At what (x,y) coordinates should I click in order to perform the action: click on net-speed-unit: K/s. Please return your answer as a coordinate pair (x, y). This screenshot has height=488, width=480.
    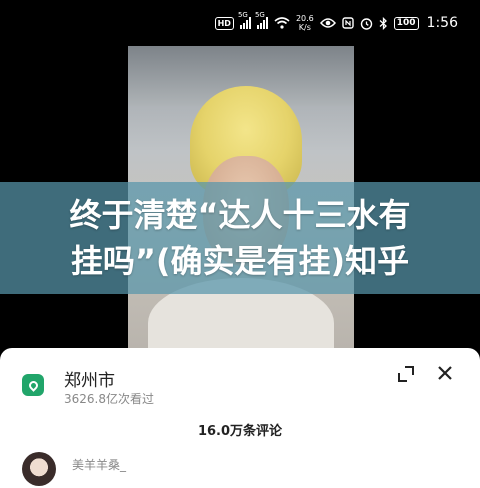
    Looking at the image, I should click on (304, 27).